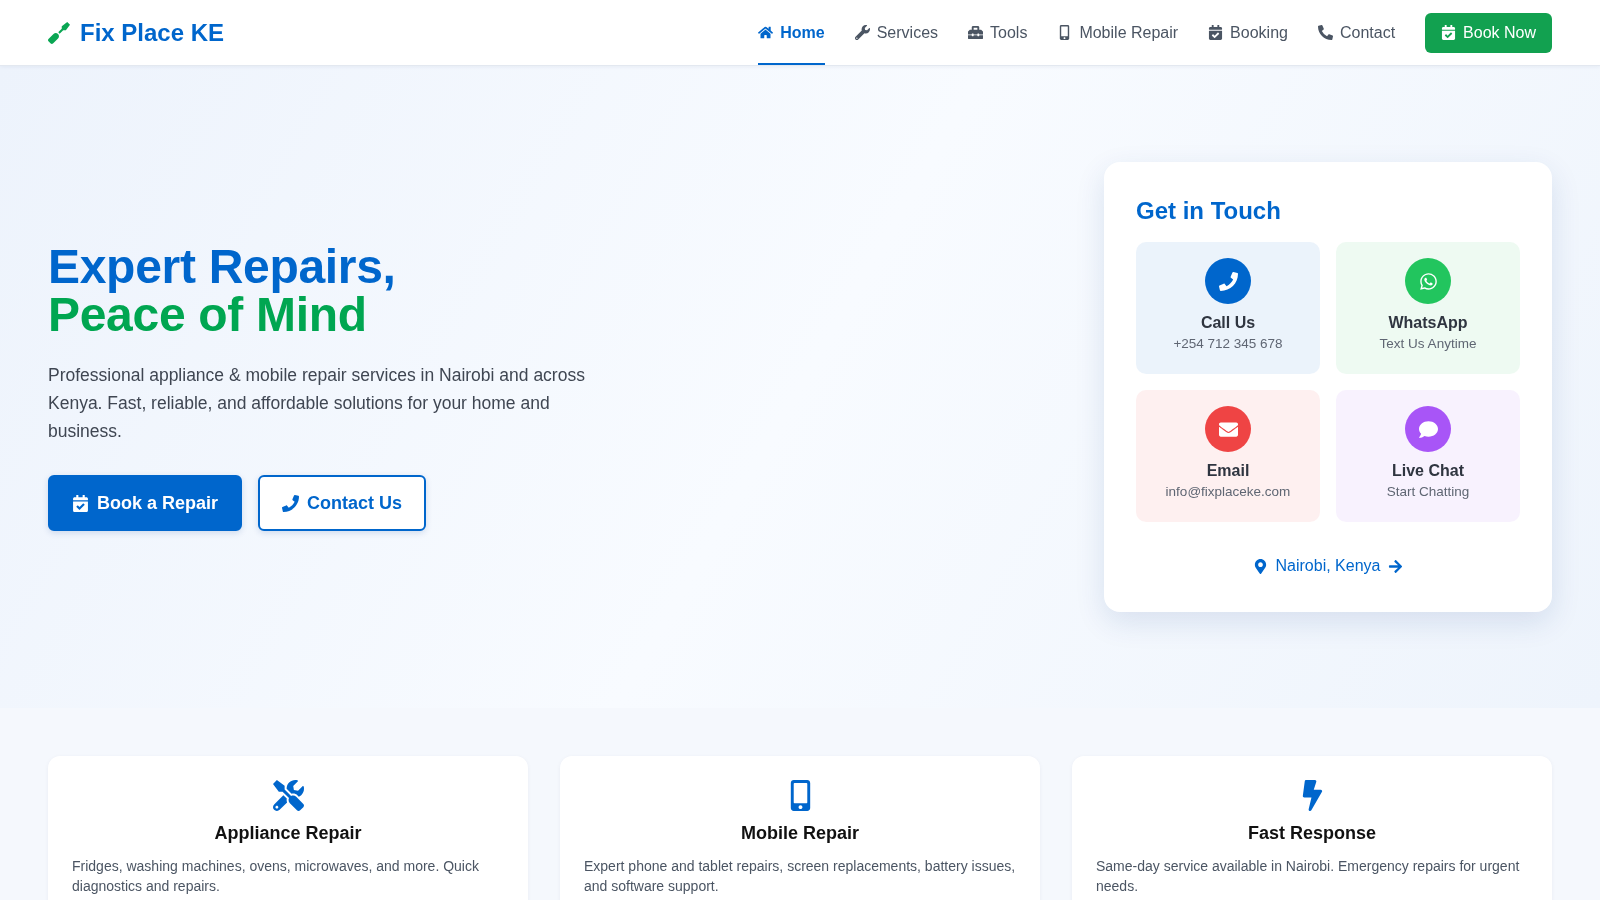 The image size is (1600, 900). Describe the element at coordinates (1248, 32) in the screenshot. I see `nav-link: Booking` at that location.